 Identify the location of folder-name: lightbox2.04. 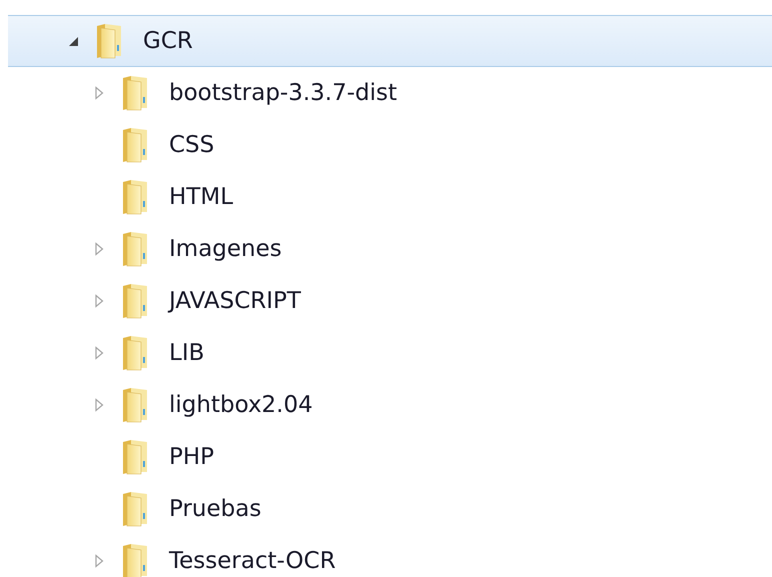
(241, 405).